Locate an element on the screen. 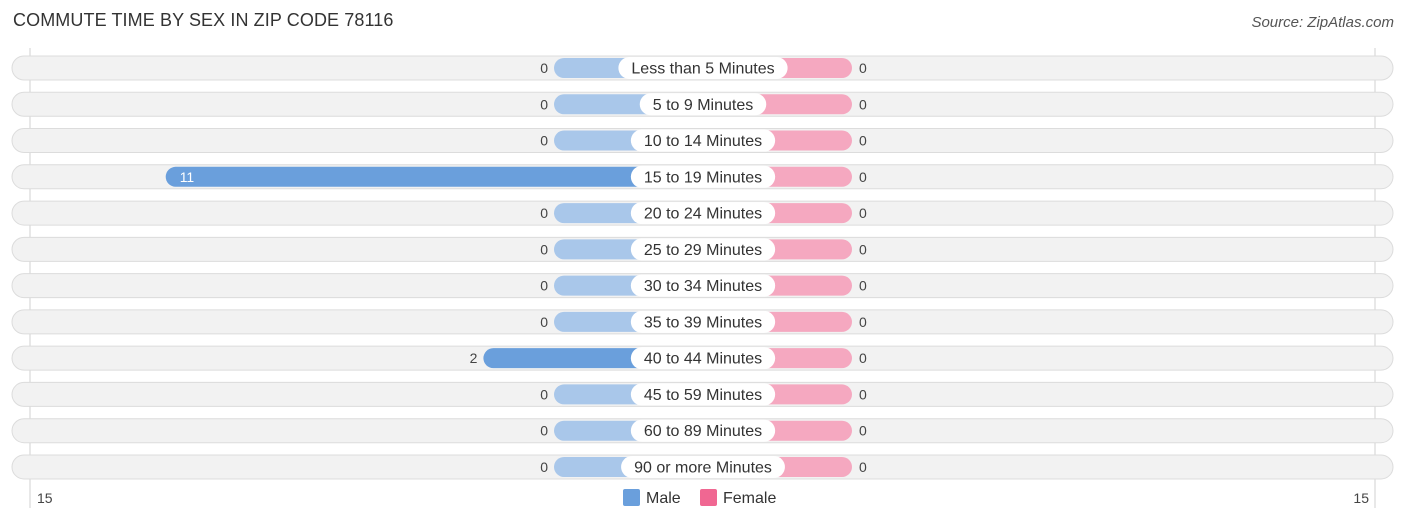 This screenshot has width=1406, height=522. axis-tick-left: 15 is located at coordinates (45, 498).